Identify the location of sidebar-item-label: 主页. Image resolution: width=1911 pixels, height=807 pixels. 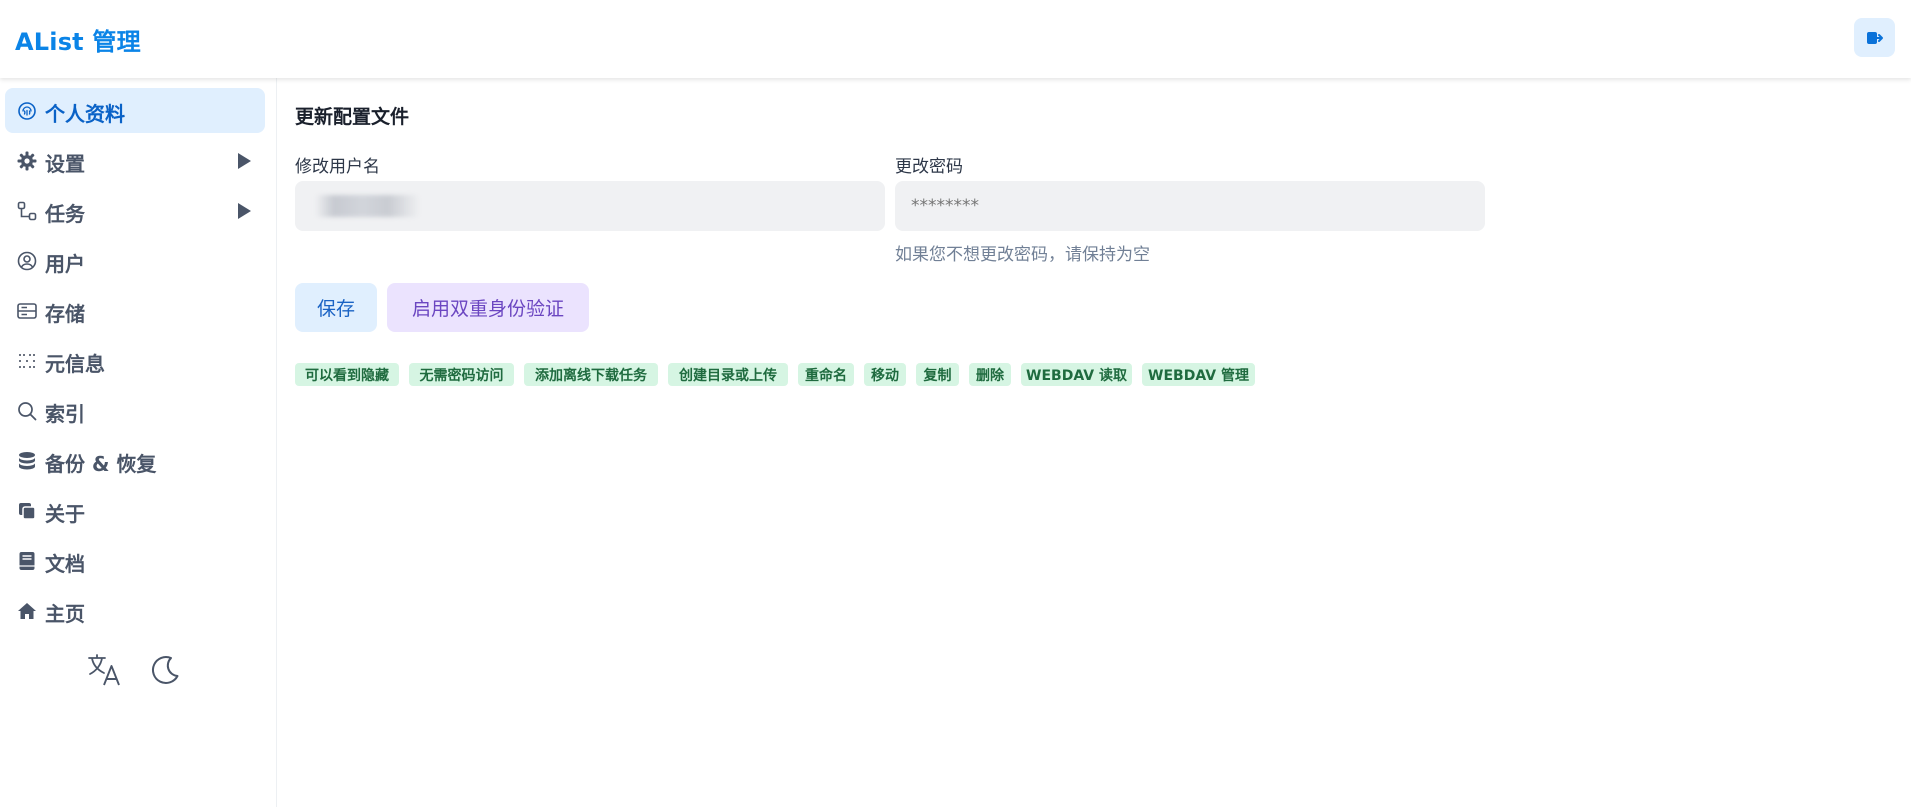
(65, 614).